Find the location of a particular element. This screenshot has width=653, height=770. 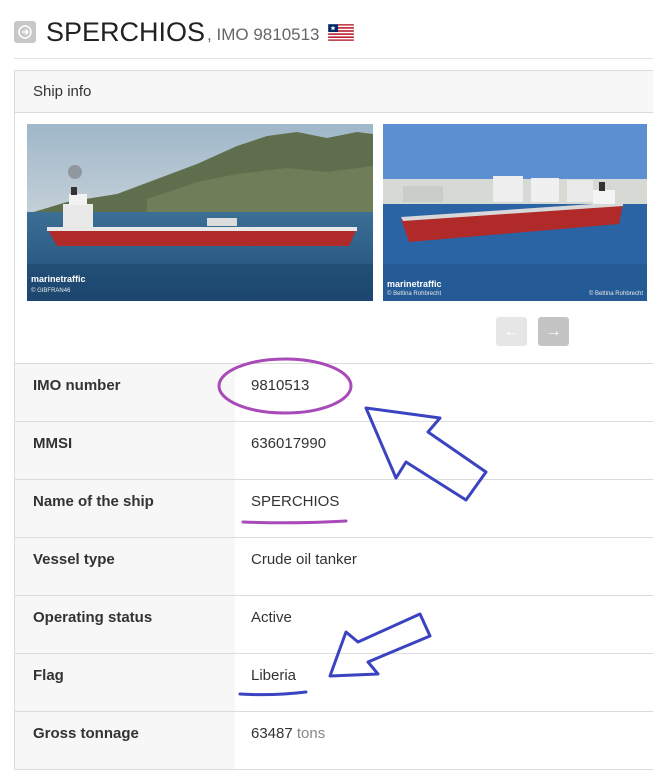

arrow-right-icon: → is located at coordinates (553, 331).